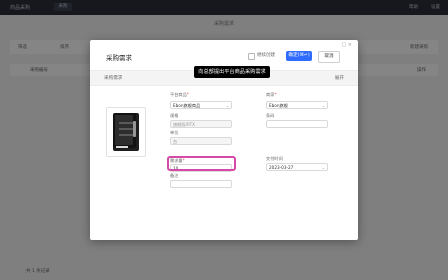 The width and height of the screenshot is (448, 280). Describe the element at coordinates (201, 163) in the screenshot. I see `qty-highlight-box` at that location.